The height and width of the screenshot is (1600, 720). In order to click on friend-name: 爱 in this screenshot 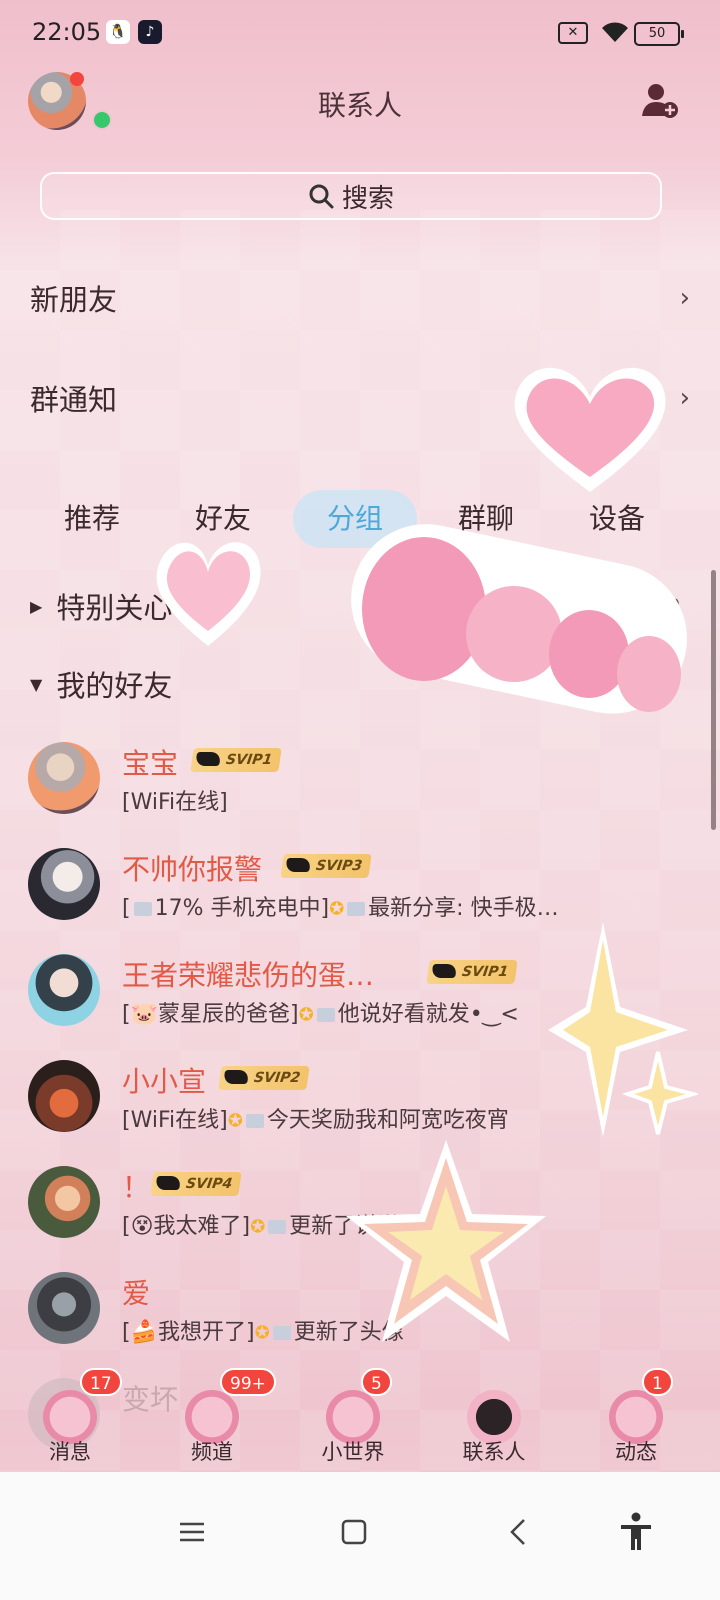, I will do `click(136, 1293)`.